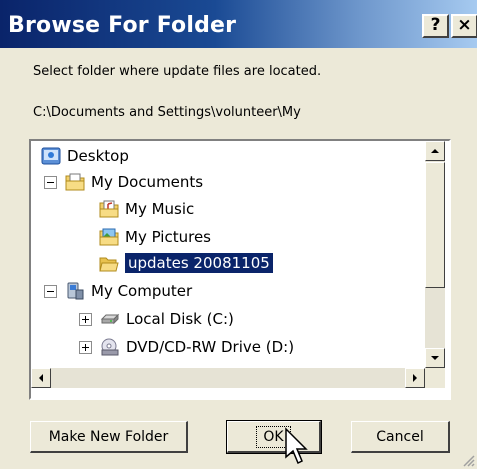  I want to click on tree-item-my-computer: My Computer, so click(118, 291).